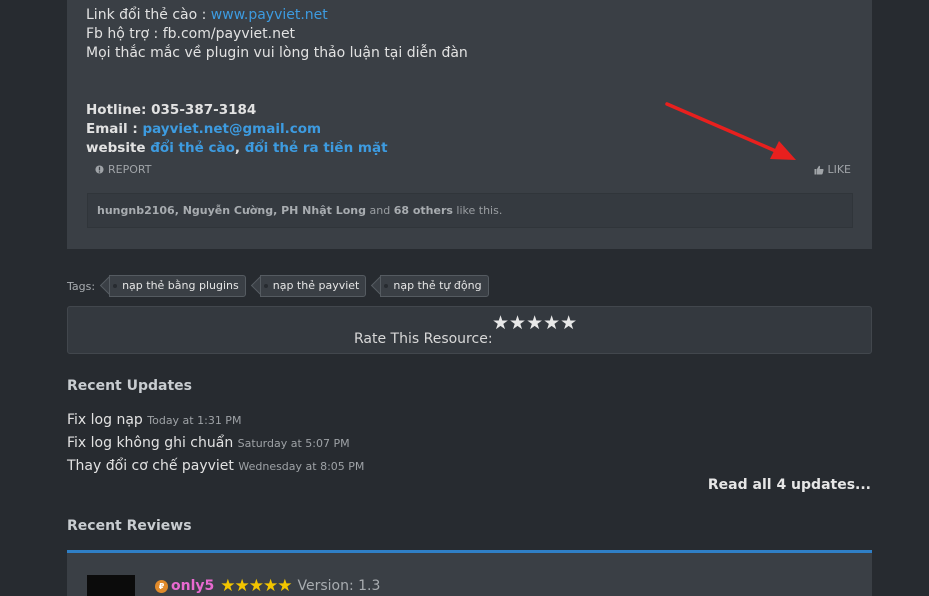  What do you see at coordinates (339, 586) in the screenshot?
I see `review-version: Version: 1.3` at bounding box center [339, 586].